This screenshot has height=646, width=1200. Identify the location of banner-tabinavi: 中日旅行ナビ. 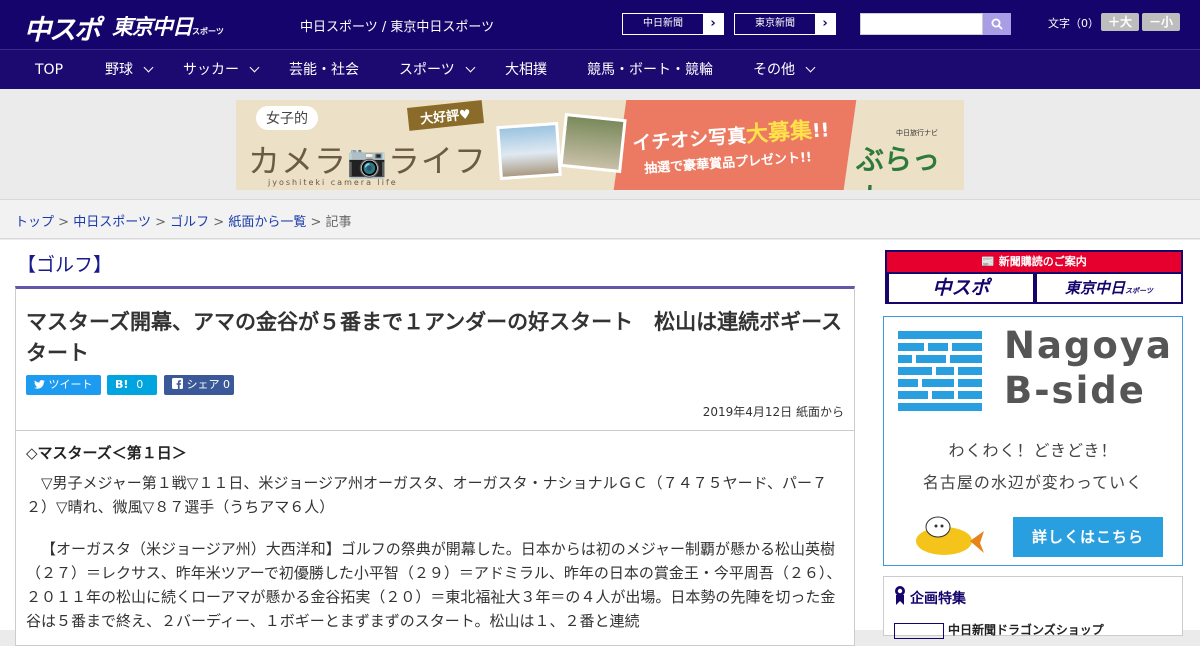
(917, 133).